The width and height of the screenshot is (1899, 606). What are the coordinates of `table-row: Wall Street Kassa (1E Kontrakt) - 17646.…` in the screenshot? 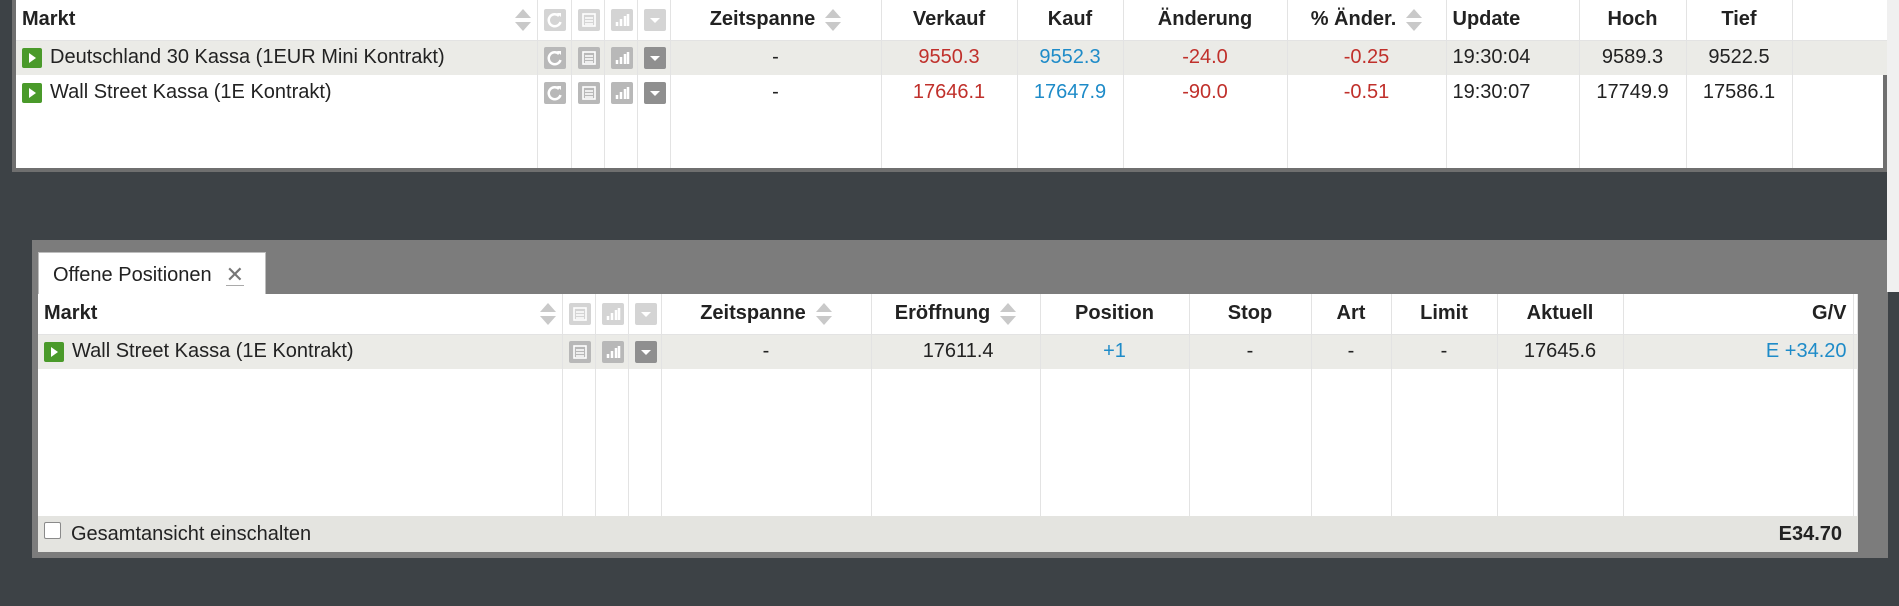 It's located at (957, 92).